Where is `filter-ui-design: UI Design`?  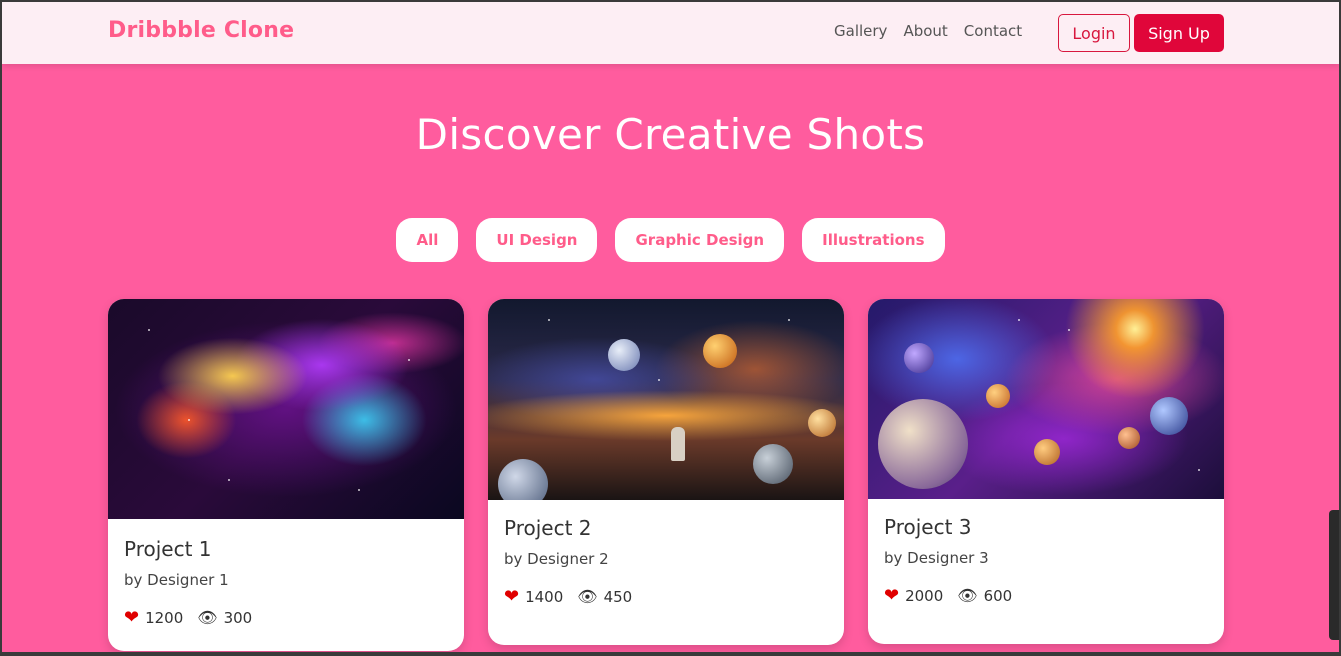 filter-ui-design: UI Design is located at coordinates (537, 240).